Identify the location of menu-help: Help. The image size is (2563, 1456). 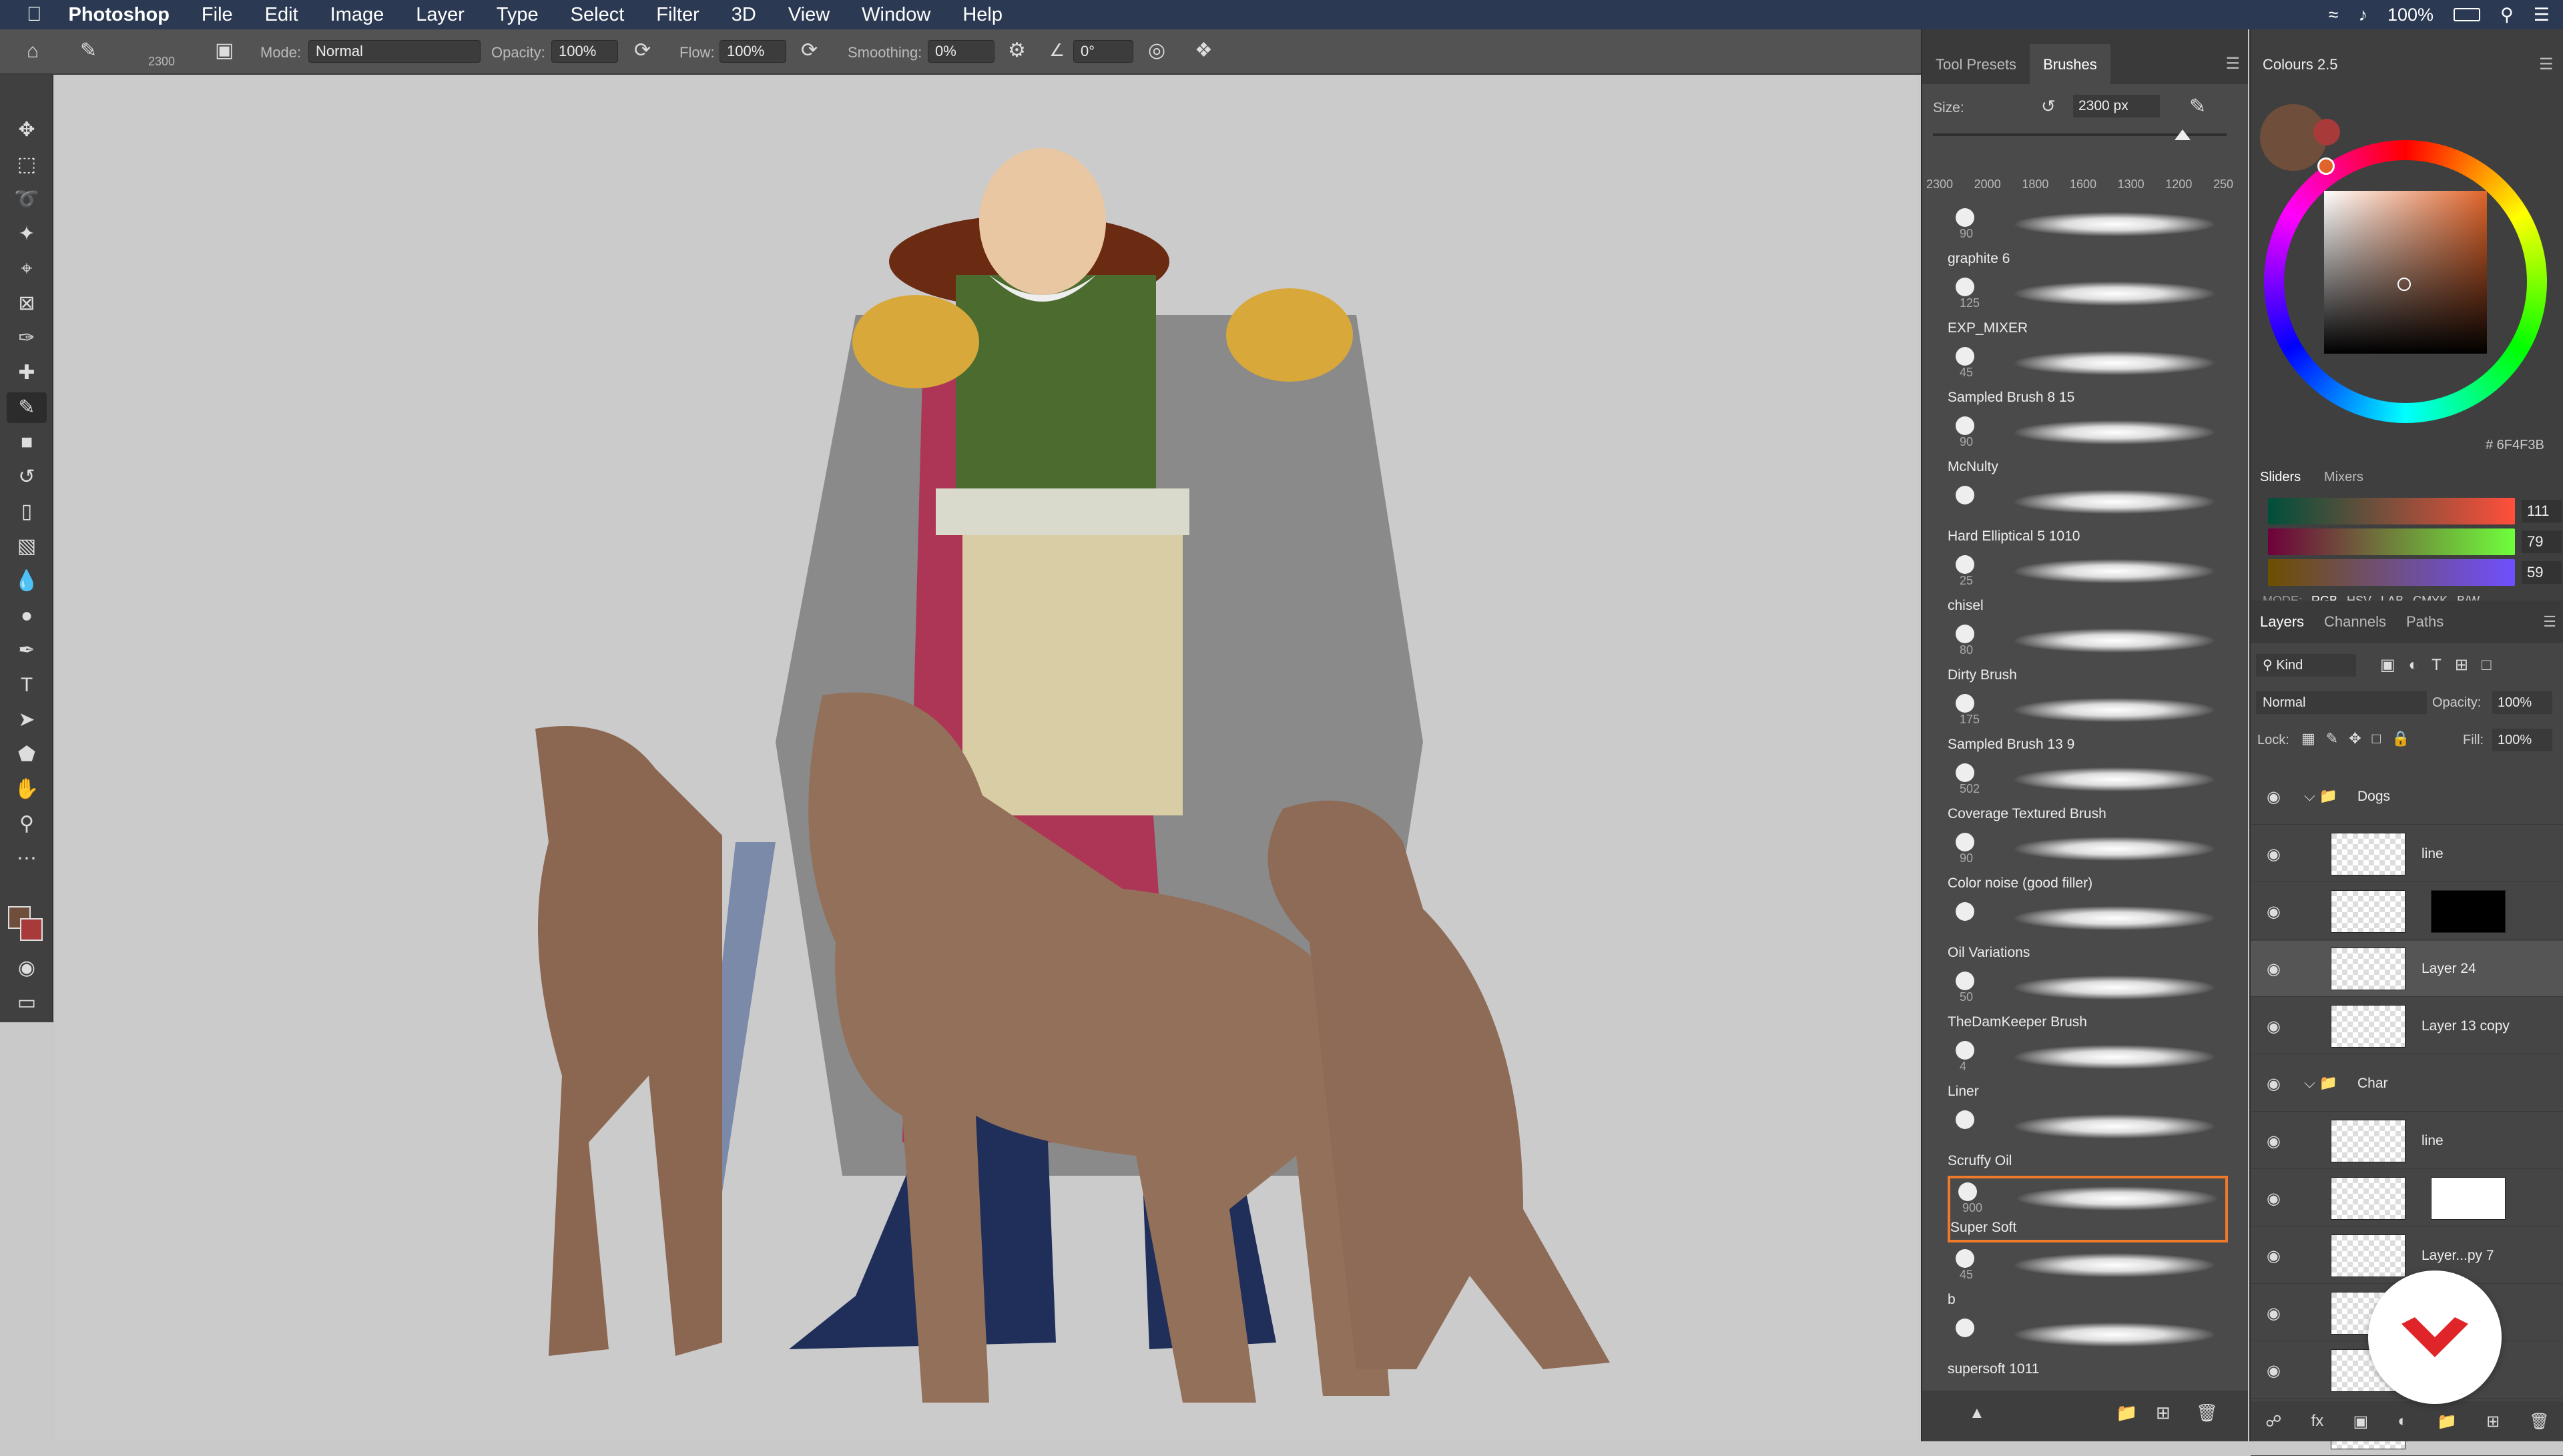
(982, 15).